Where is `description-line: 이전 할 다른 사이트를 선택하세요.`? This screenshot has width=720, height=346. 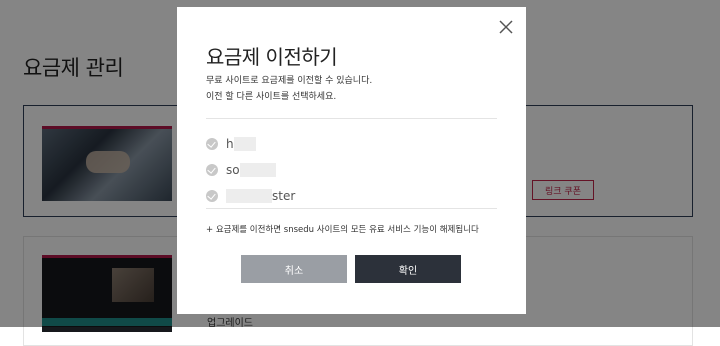
description-line: 이전 할 다른 사이트를 선택하세요. is located at coordinates (271, 97).